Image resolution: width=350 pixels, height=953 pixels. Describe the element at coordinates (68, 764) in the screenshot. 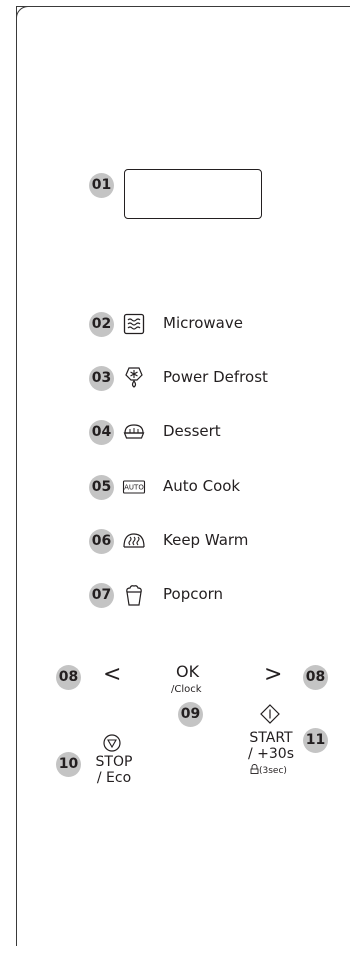

I see `badge-10: 10` at that location.